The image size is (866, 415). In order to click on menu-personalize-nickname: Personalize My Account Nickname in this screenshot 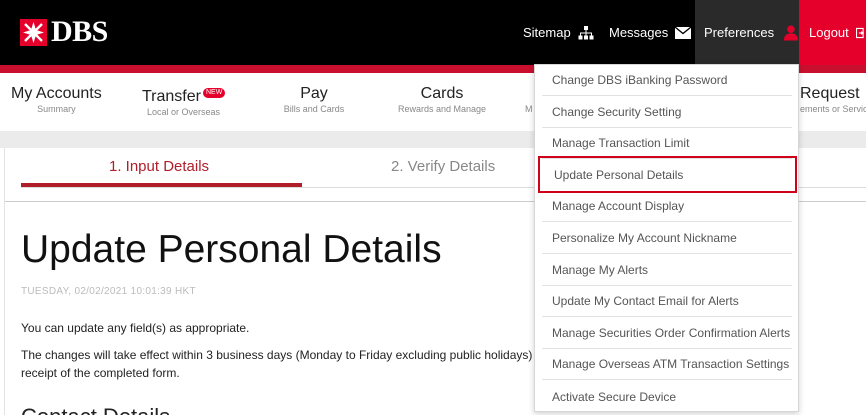, I will do `click(667, 238)`.